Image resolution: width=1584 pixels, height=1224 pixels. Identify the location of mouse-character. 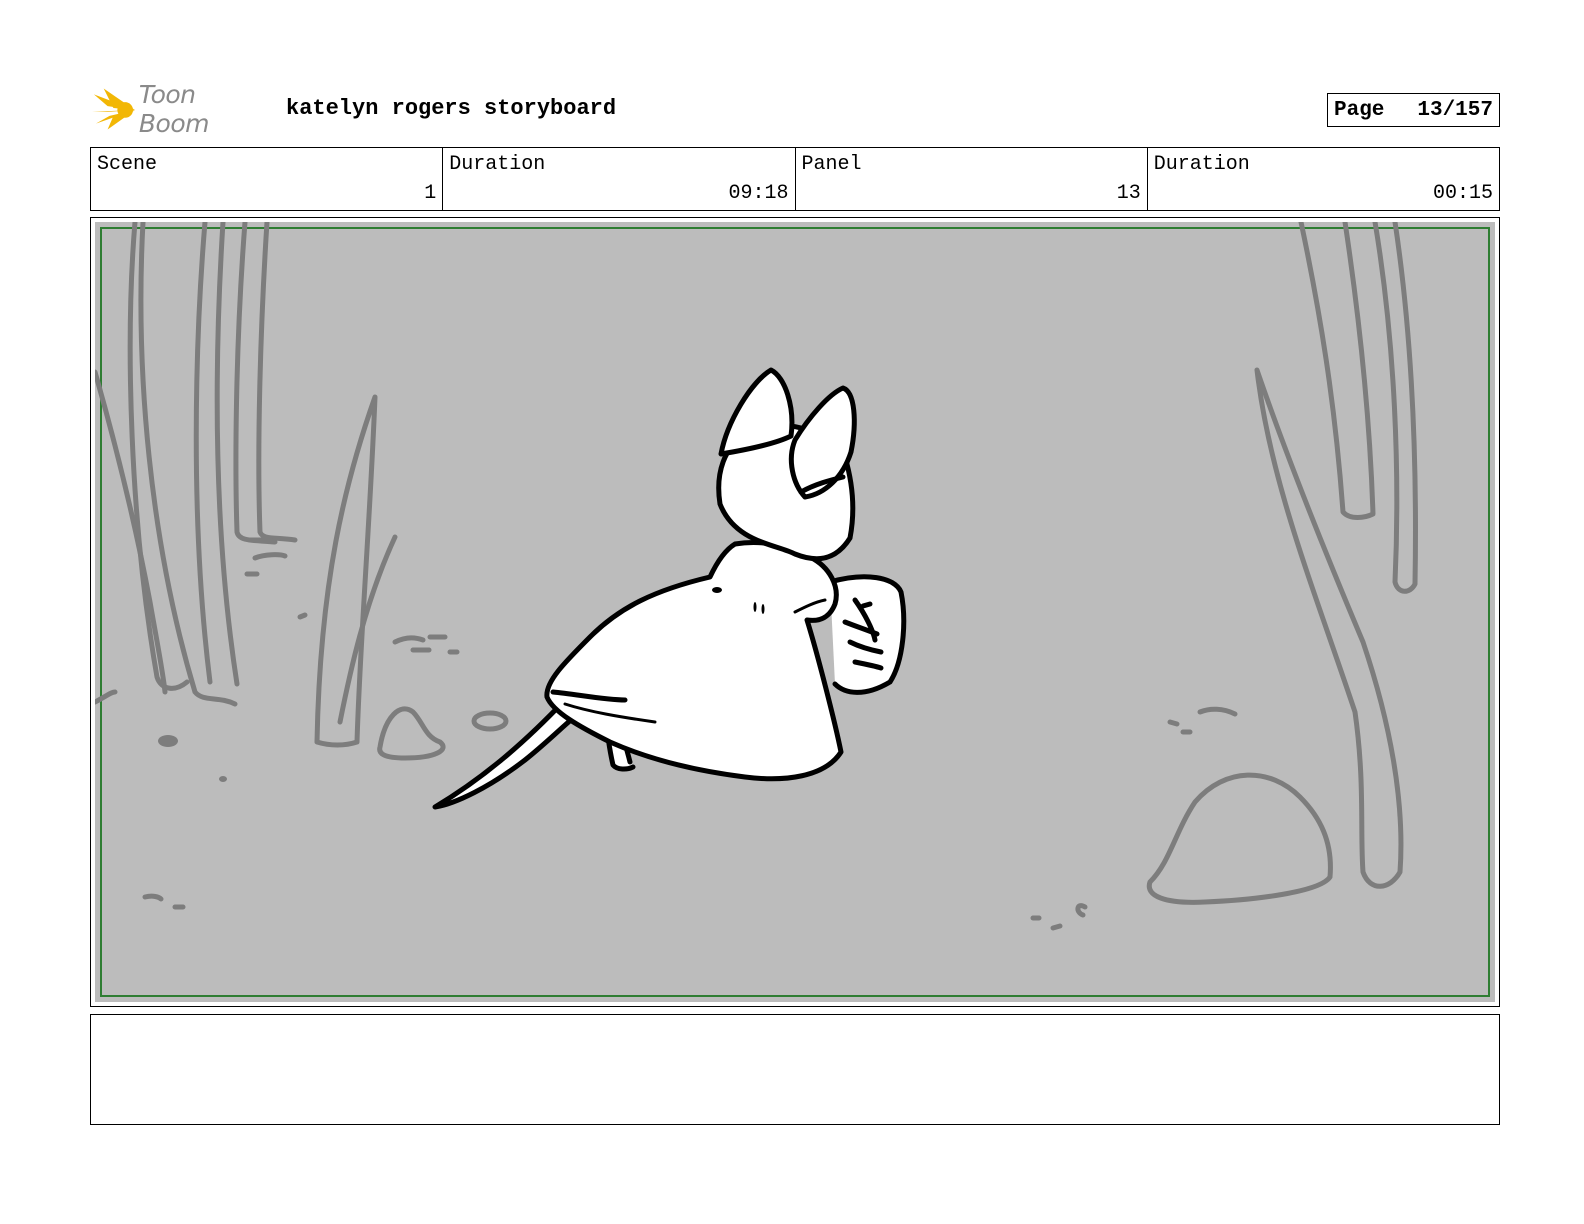
(669, 588).